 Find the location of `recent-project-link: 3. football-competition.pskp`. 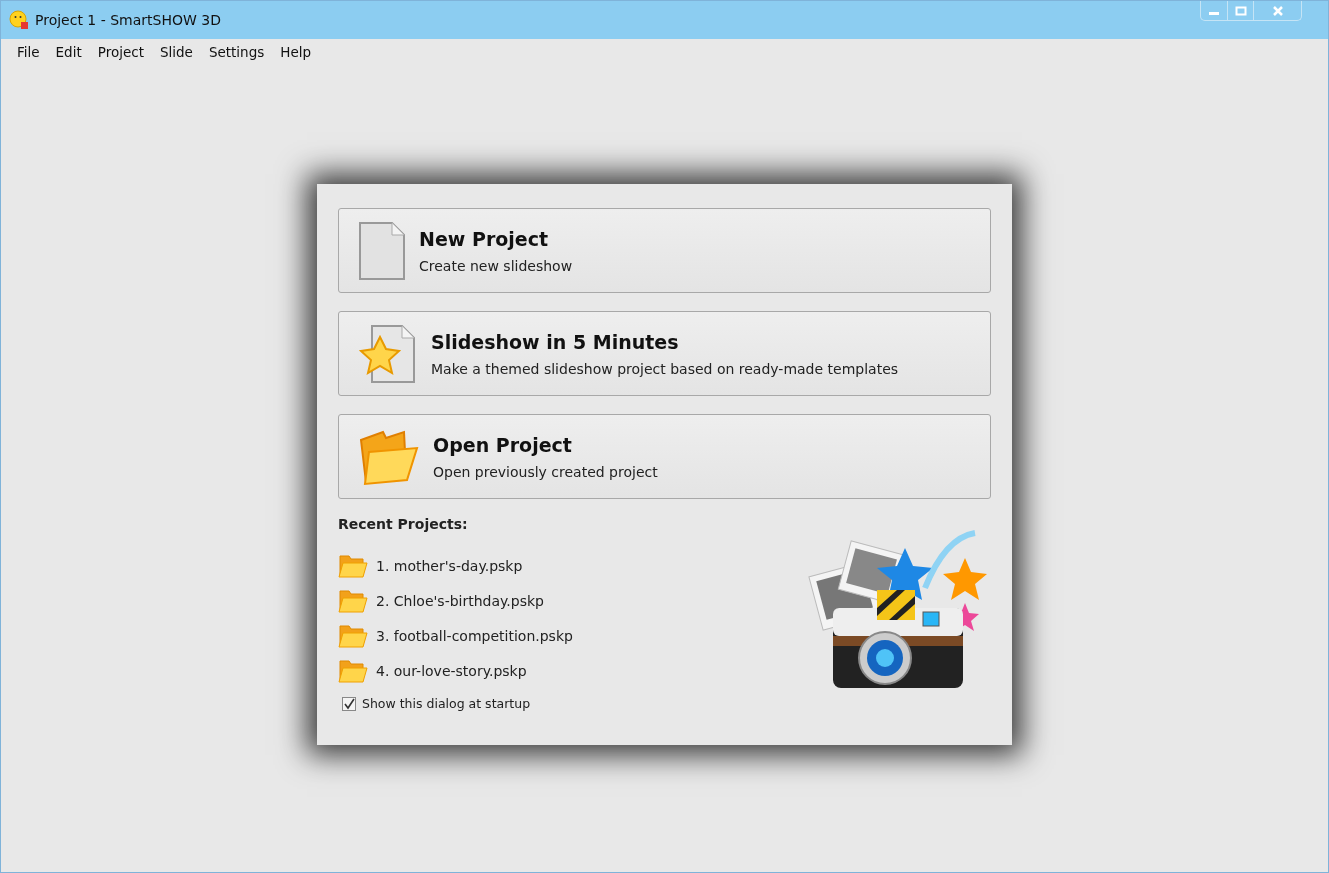

recent-project-link: 3. football-competition.pskp is located at coordinates (455, 635).